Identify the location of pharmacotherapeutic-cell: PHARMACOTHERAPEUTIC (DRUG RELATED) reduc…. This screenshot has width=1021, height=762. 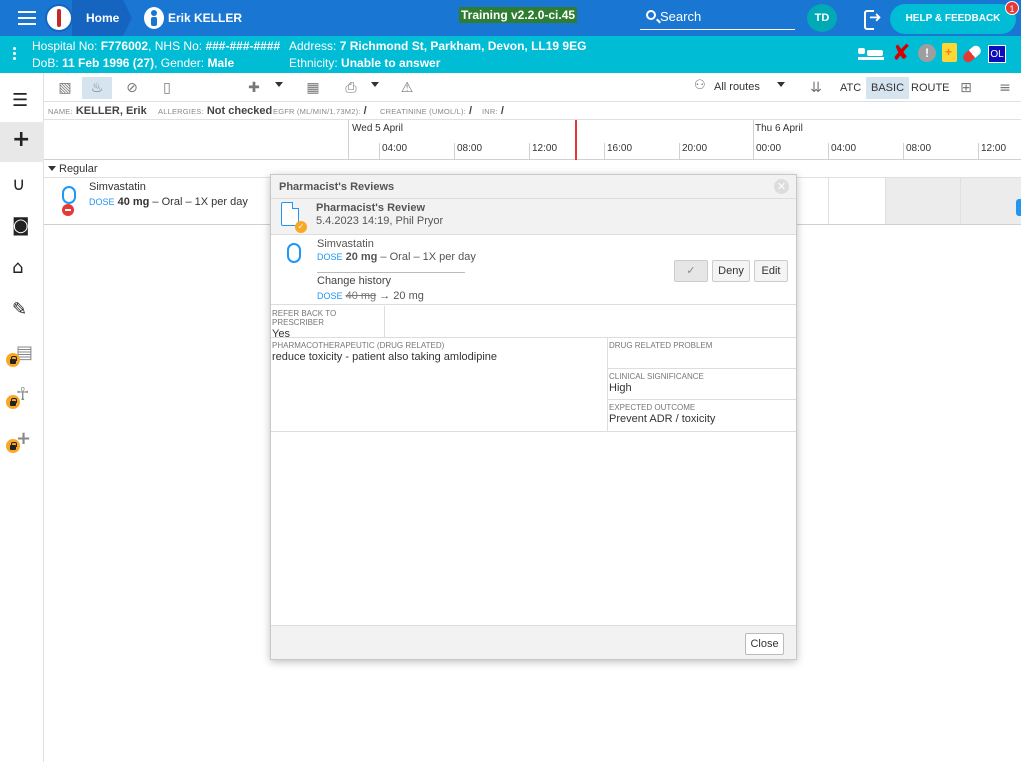
(439, 384).